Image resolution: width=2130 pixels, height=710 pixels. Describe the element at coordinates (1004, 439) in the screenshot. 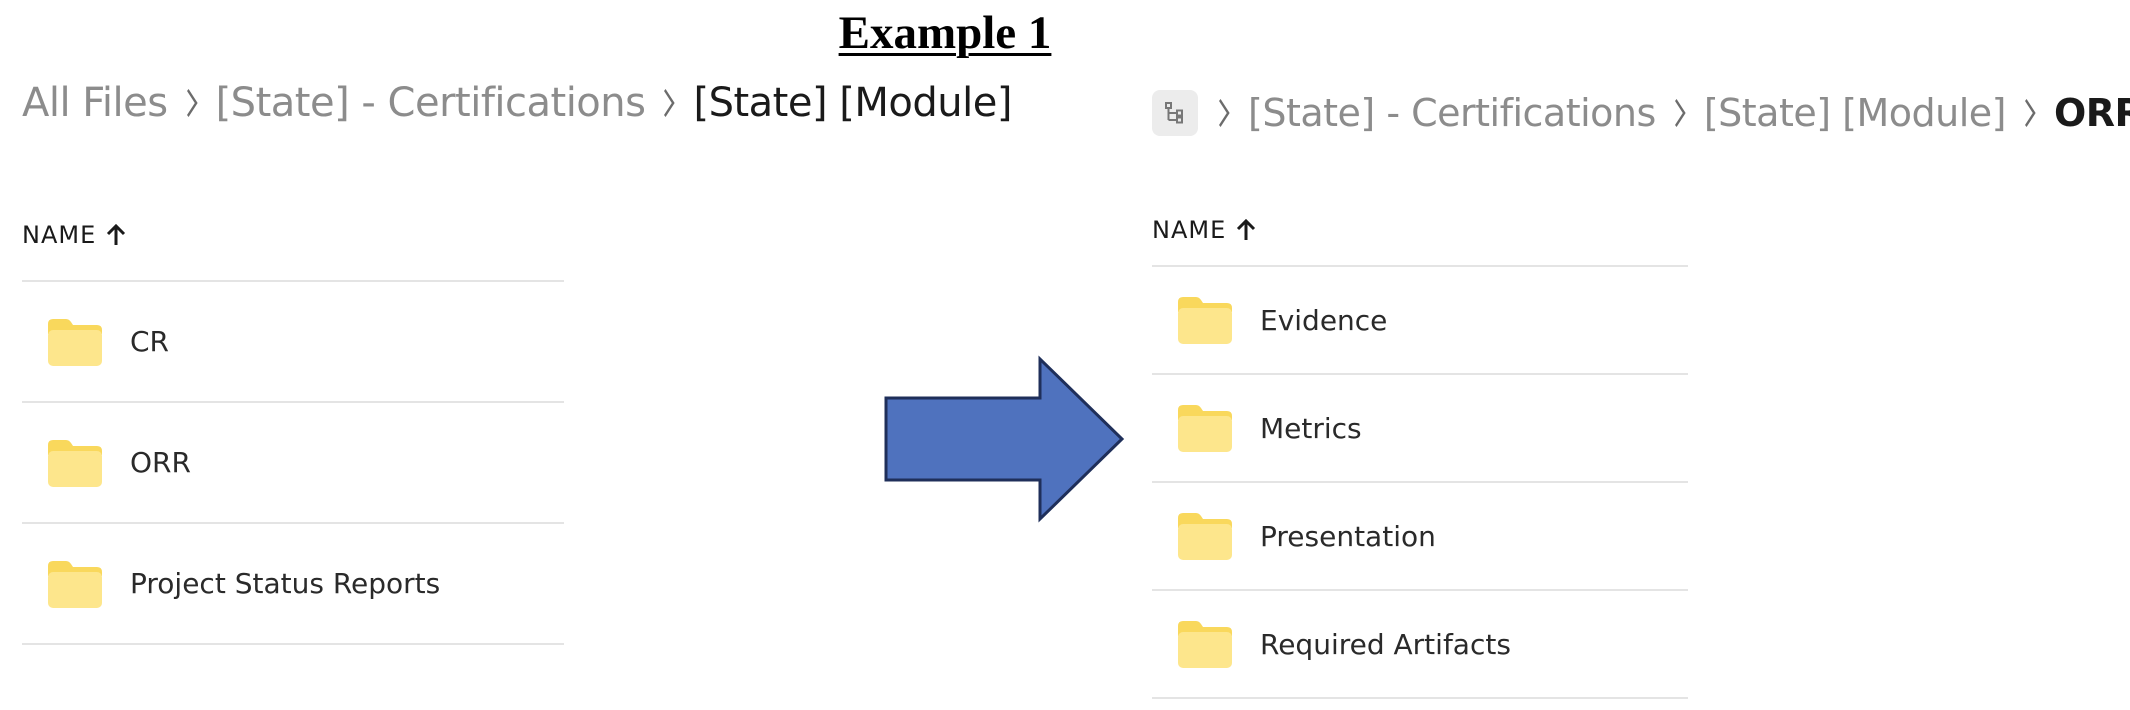

I see `right-arrow-icon` at that location.